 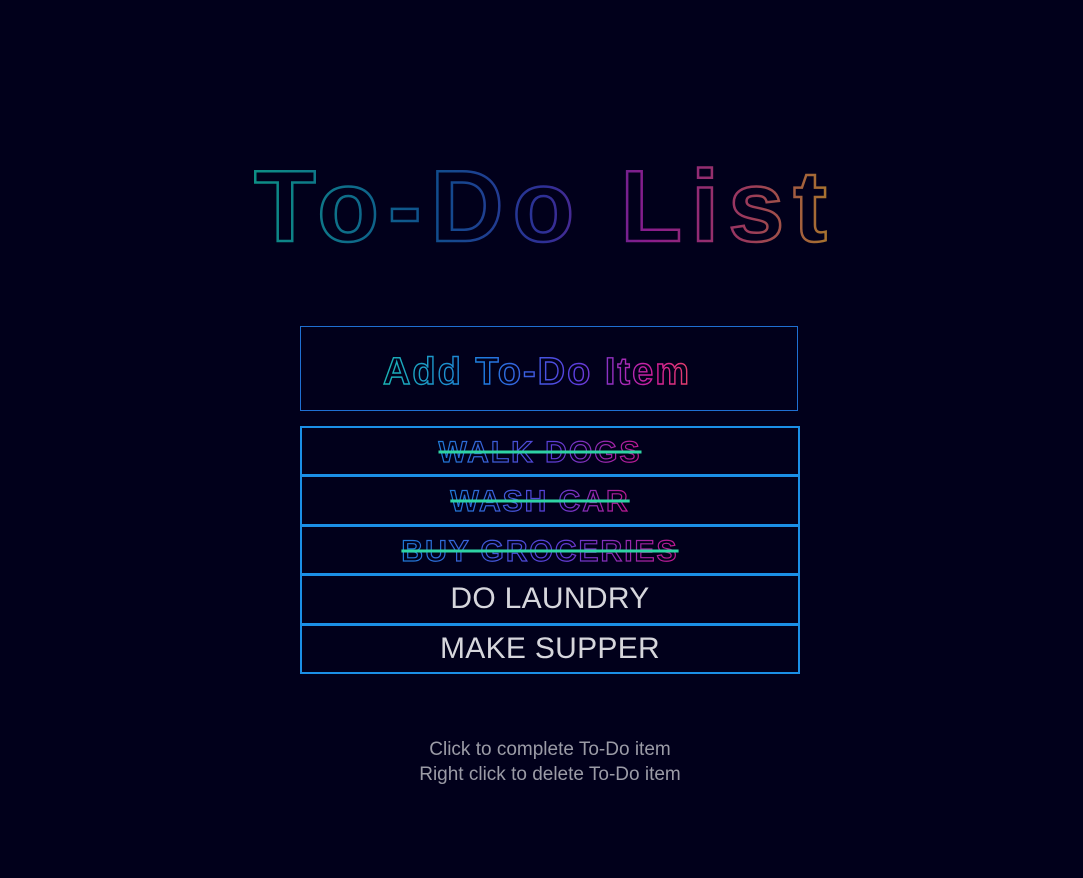 I want to click on todo-item: BUY GROCERIES, so click(x=550, y=550).